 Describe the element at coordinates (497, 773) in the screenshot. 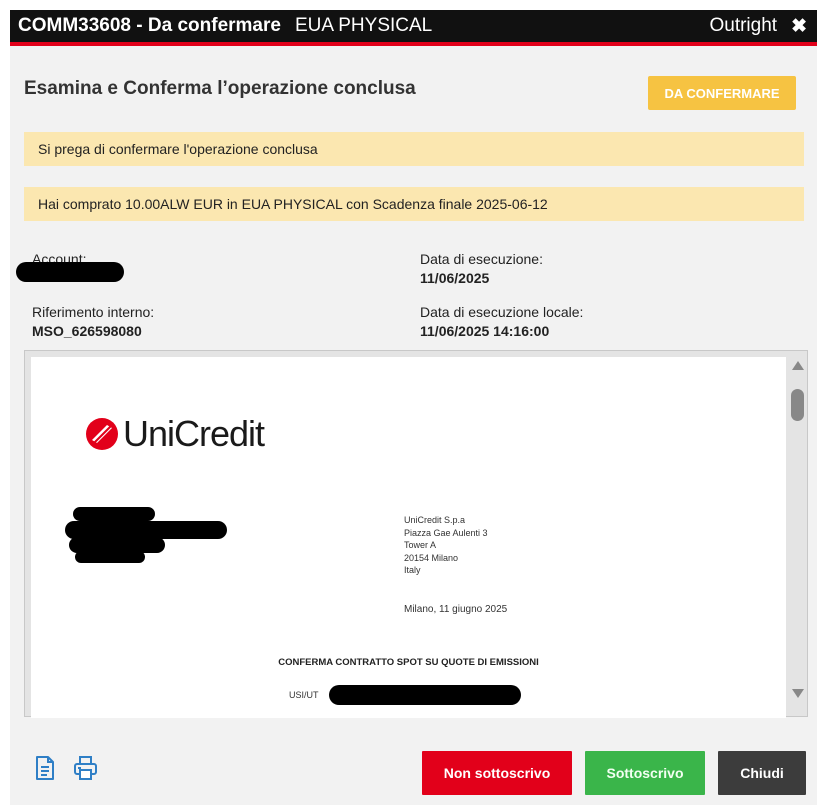

I see `reject-button: Non sottoscrivo` at that location.